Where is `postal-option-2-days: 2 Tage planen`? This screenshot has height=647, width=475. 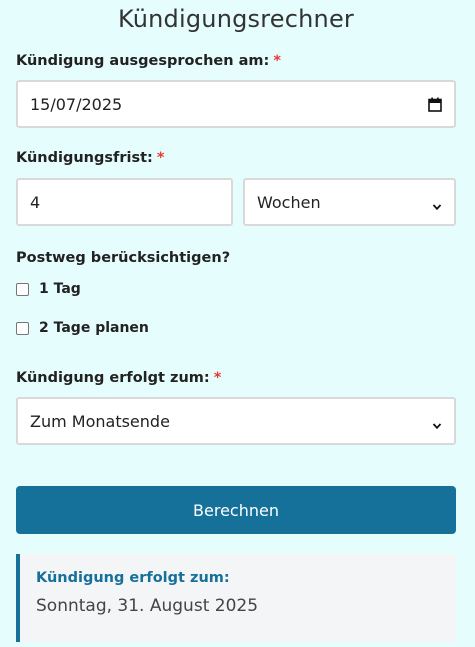 postal-option-2-days: 2 Tage planen is located at coordinates (82, 328).